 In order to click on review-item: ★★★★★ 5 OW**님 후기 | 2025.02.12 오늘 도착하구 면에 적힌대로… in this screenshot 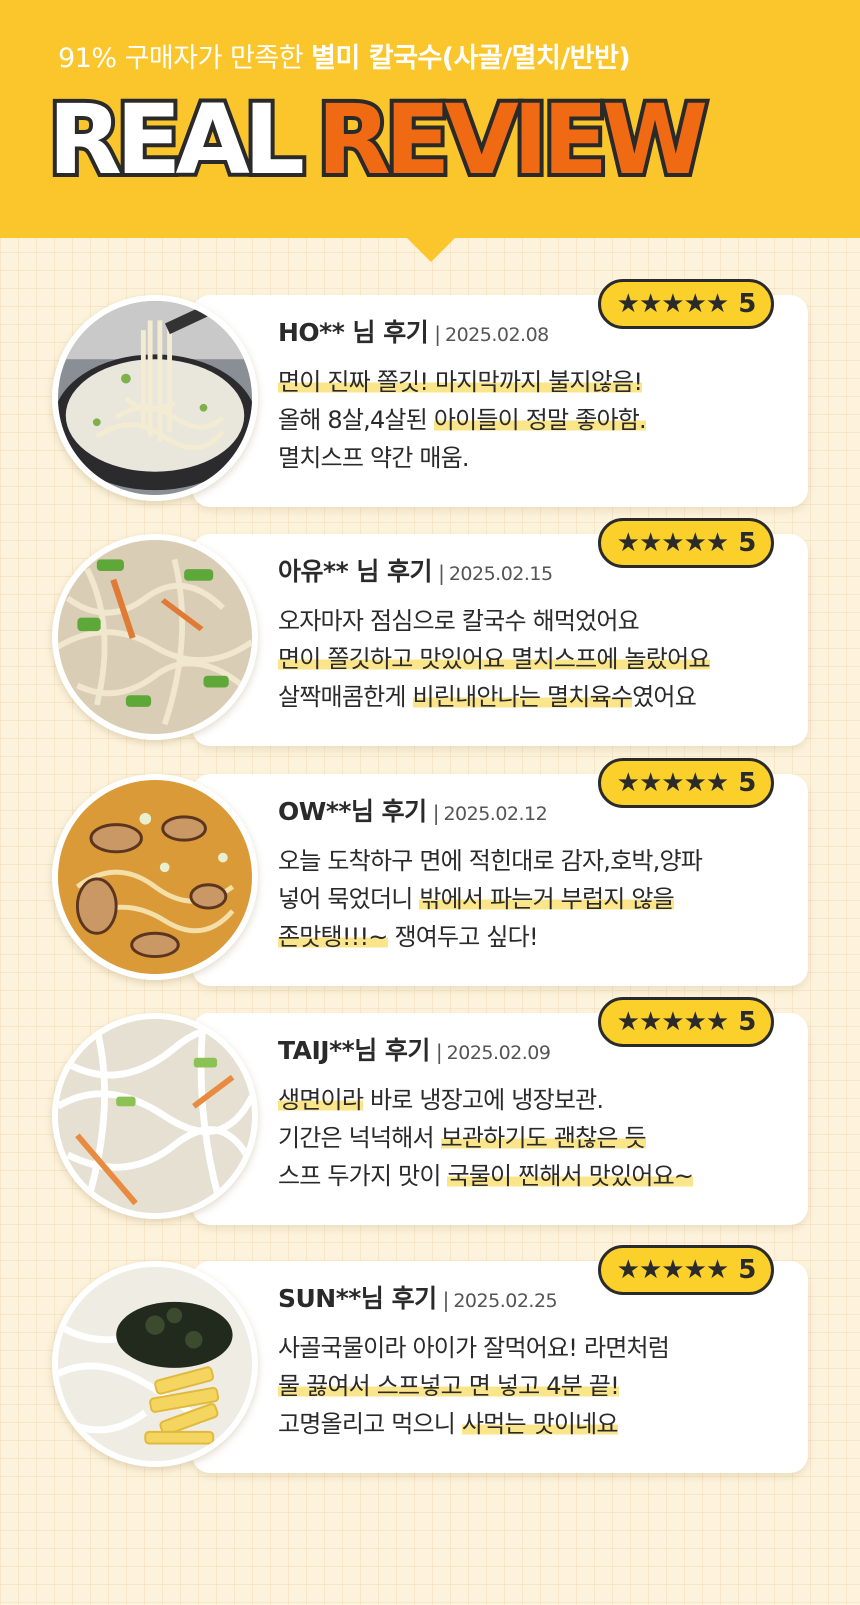, I will do `click(432, 876)`.